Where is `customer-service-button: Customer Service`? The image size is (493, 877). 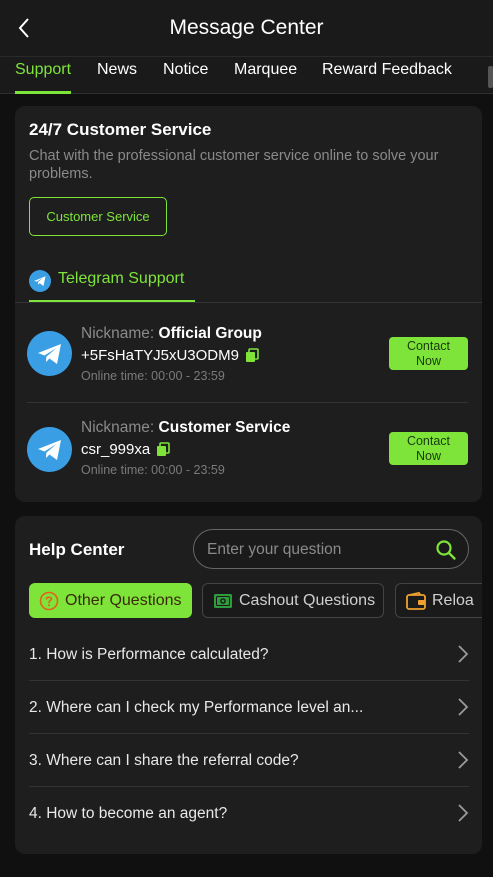
customer-service-button: Customer Service is located at coordinates (98, 216).